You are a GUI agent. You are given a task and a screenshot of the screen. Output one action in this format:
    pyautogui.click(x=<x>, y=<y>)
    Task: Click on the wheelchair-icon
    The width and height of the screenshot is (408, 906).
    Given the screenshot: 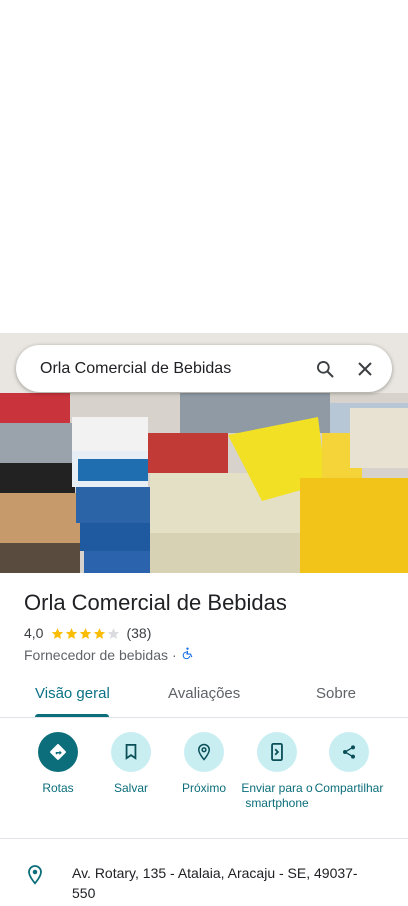 What is the action you would take?
    pyautogui.click(x=187, y=654)
    